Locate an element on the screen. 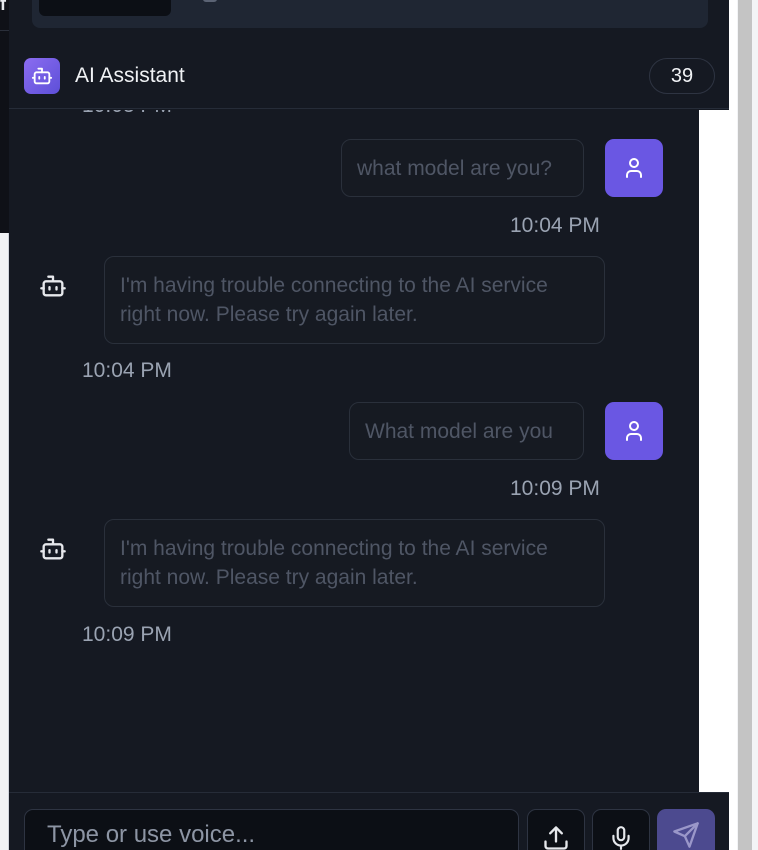 Image resolution: width=758 pixels, height=850 pixels. background-page-strip: f is located at coordinates (4, 425).